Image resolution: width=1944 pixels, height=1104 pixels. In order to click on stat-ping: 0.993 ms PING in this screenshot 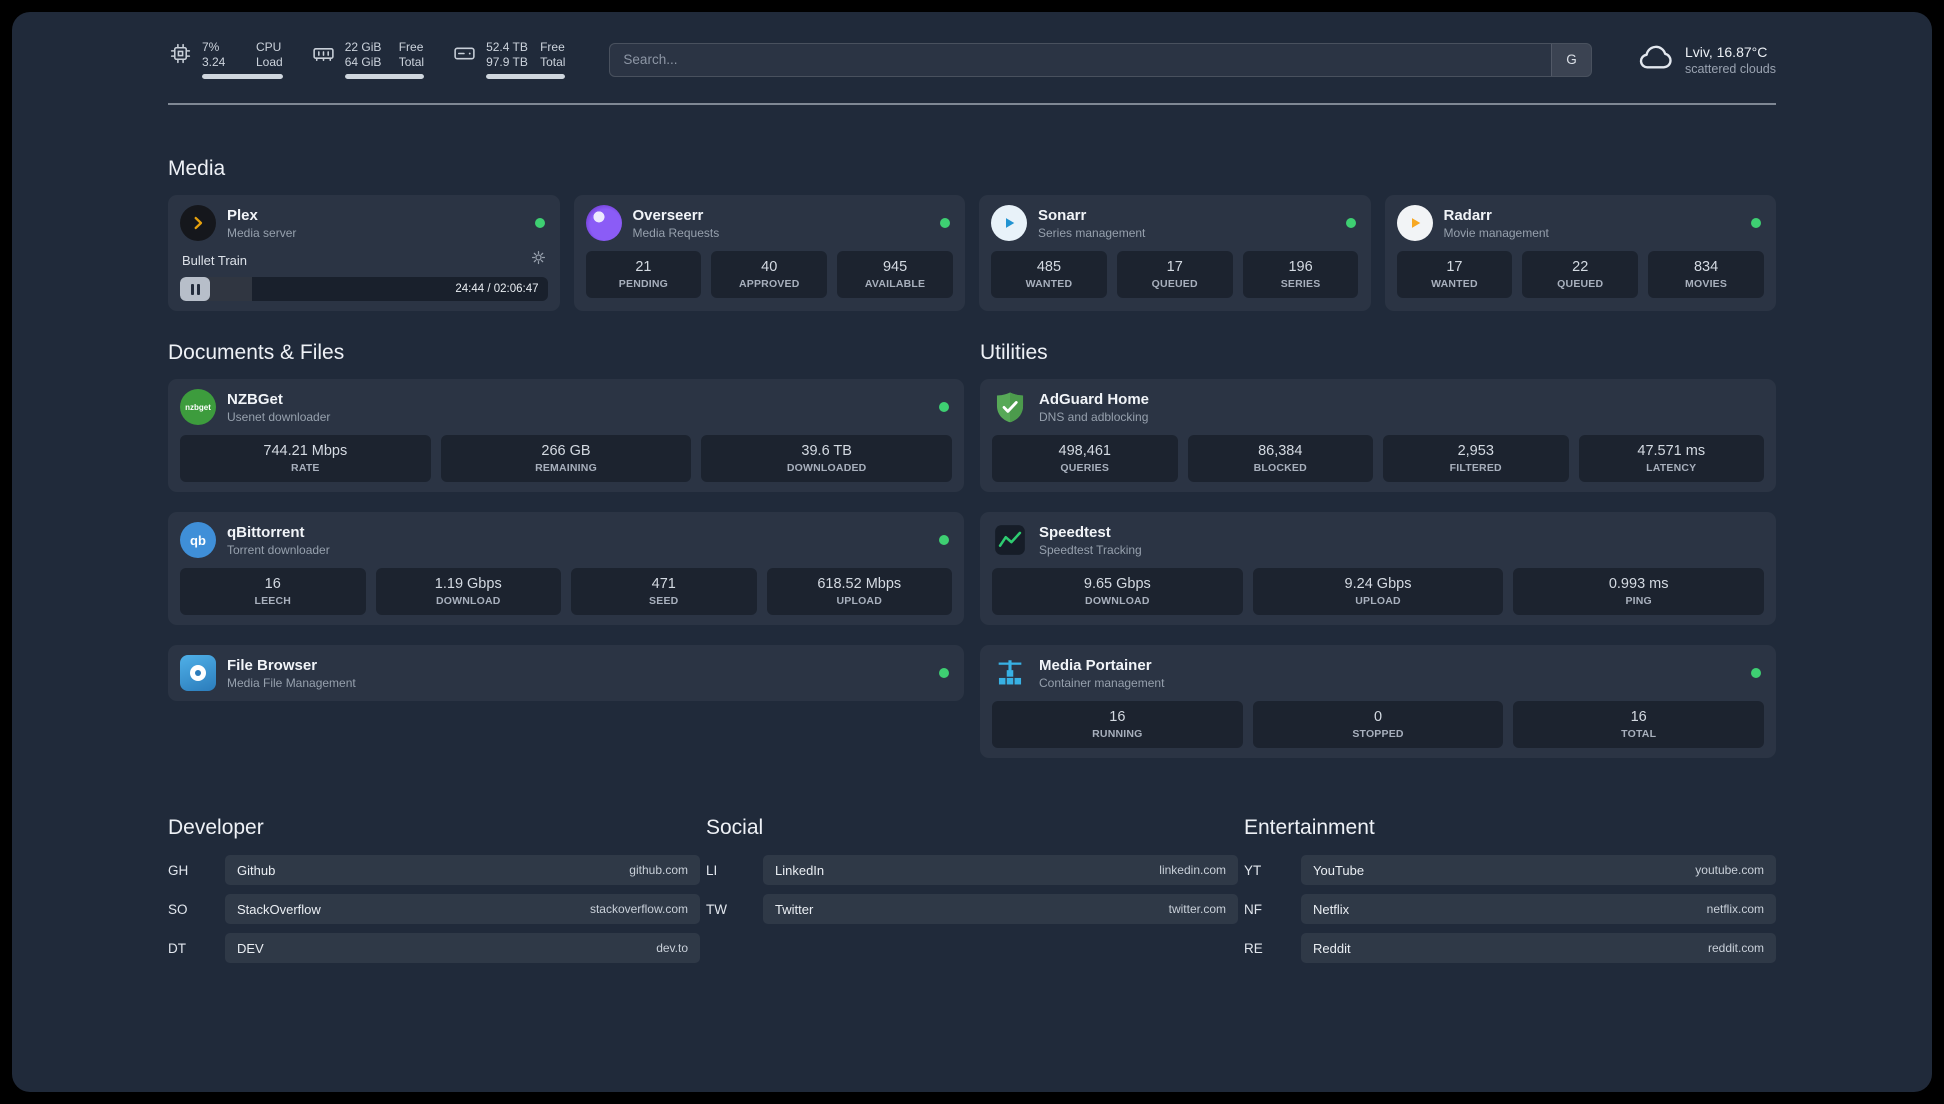, I will do `click(1639, 591)`.